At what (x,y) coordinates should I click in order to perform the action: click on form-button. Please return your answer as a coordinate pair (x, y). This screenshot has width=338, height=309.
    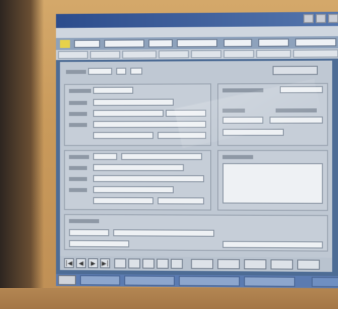
    Looking at the image, I should click on (295, 70).